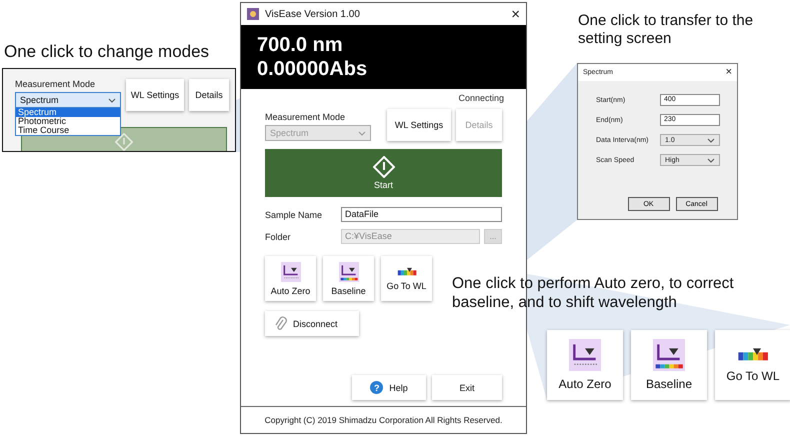 This screenshot has height=440, width=790. I want to click on mode-dropdown: Spectrum, so click(68, 100).